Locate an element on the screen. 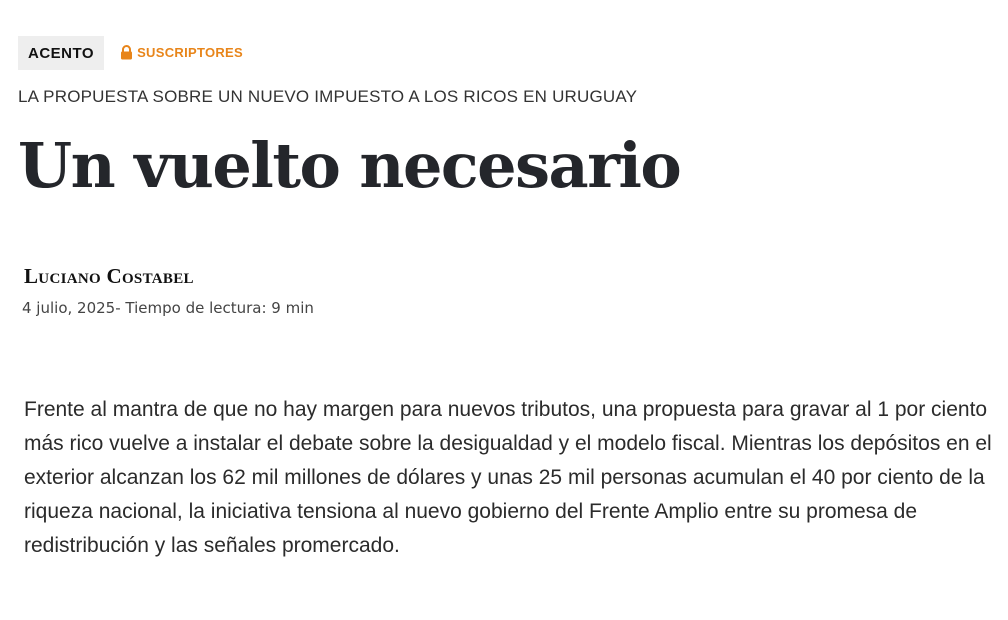 The width and height of the screenshot is (1008, 620). article-tags: ACENTO SUSCRIPTORES is located at coordinates (130, 53).